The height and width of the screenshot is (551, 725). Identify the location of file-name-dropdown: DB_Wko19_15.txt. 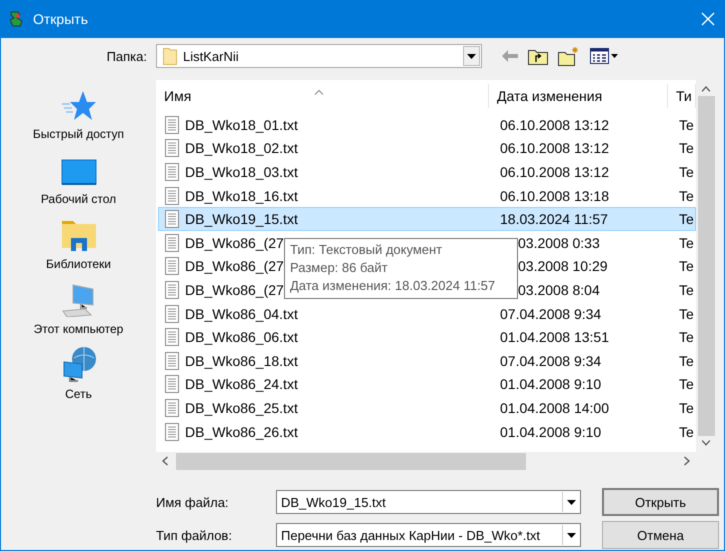
(428, 502).